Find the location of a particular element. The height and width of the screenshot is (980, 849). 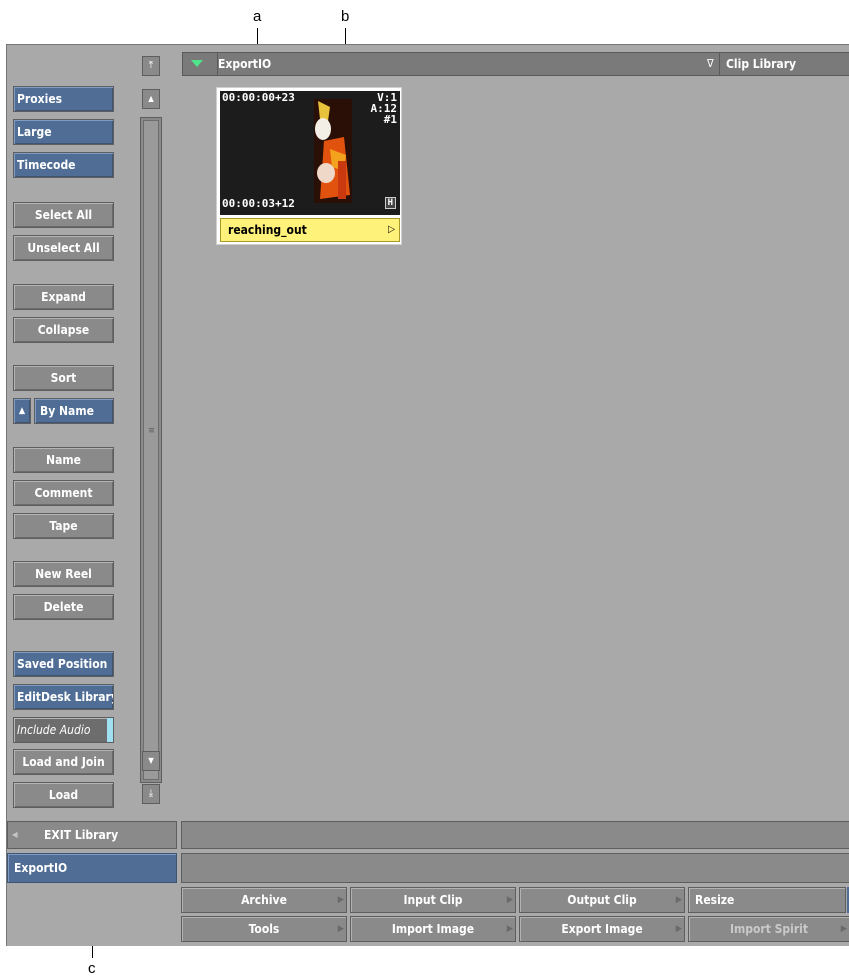

callout-b: b is located at coordinates (345, 16).